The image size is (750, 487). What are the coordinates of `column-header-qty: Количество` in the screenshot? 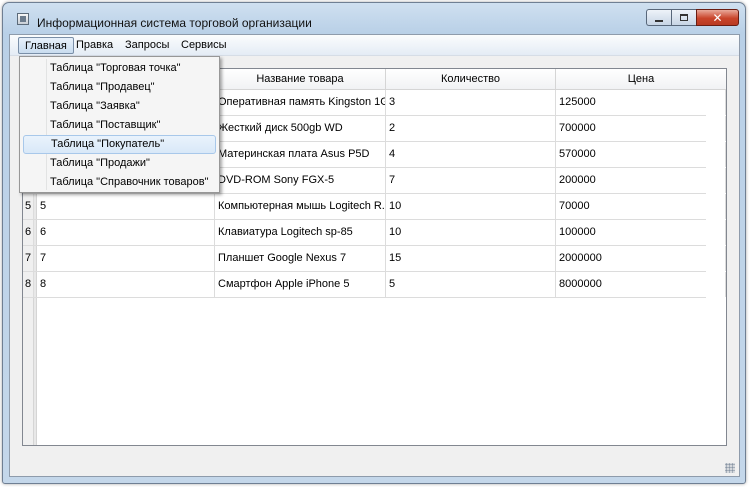 It's located at (471, 79).